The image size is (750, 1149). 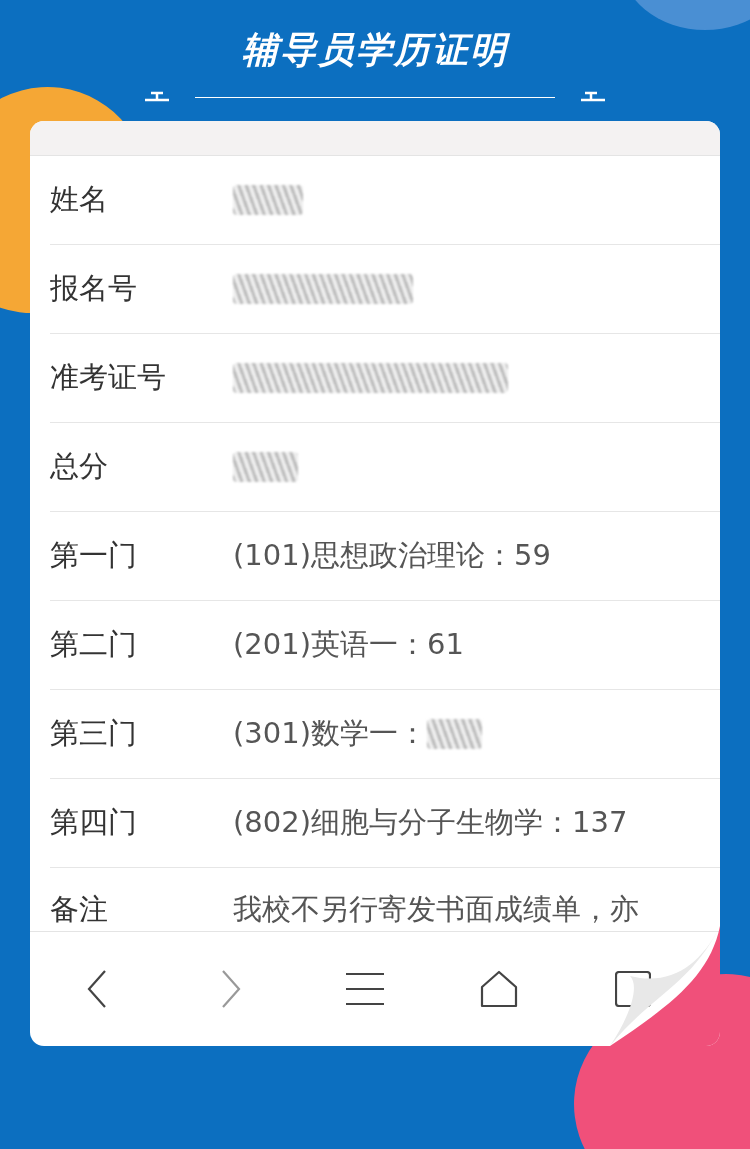 I want to click on field-value: (201)英语一：61, so click(x=348, y=644).